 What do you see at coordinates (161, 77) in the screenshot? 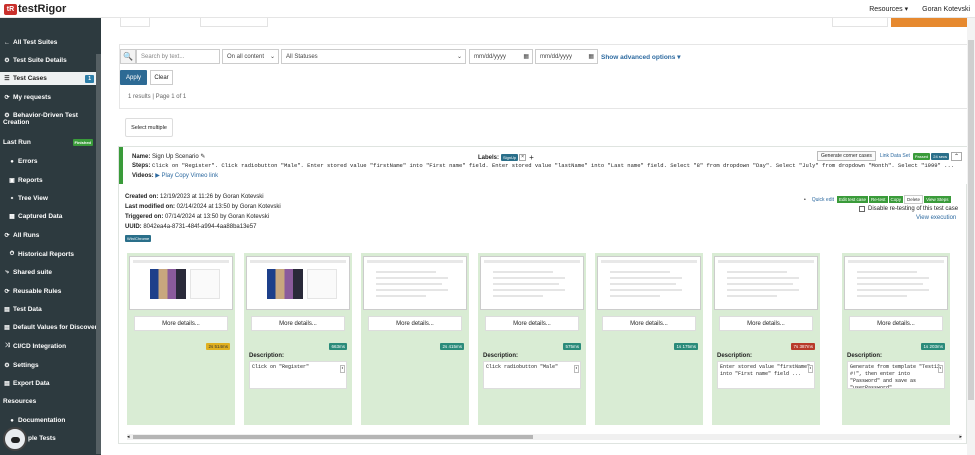
I see `clear-button: Clear` at bounding box center [161, 77].